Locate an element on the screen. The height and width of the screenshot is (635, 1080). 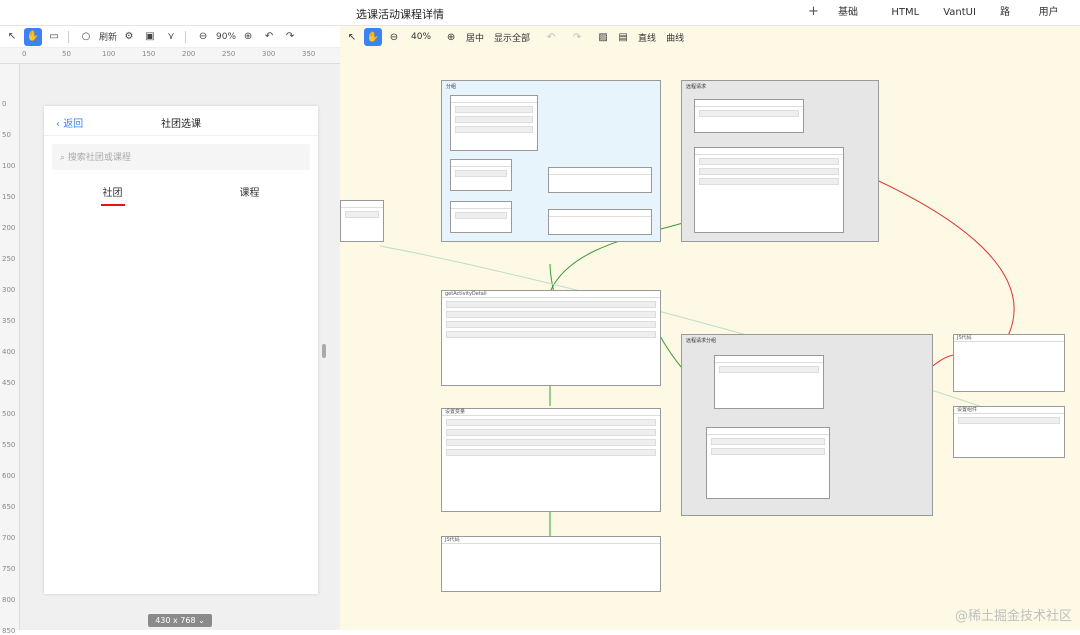
search-input: ⌕ 搜索社团或课程 is located at coordinates (181, 157).